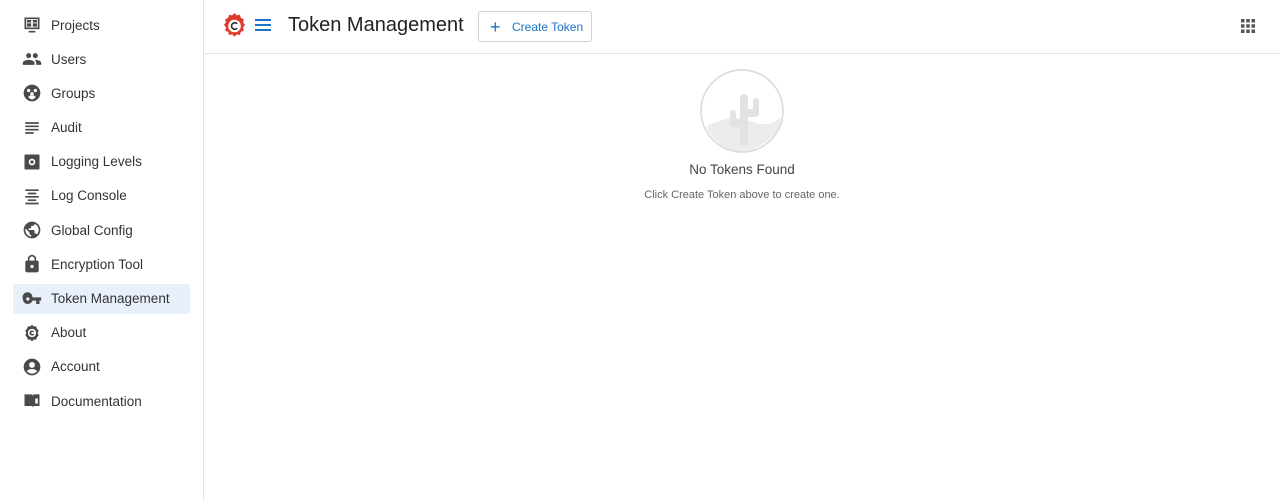 The height and width of the screenshot is (500, 1280). I want to click on sidebar-item-label: Token Management, so click(110, 298).